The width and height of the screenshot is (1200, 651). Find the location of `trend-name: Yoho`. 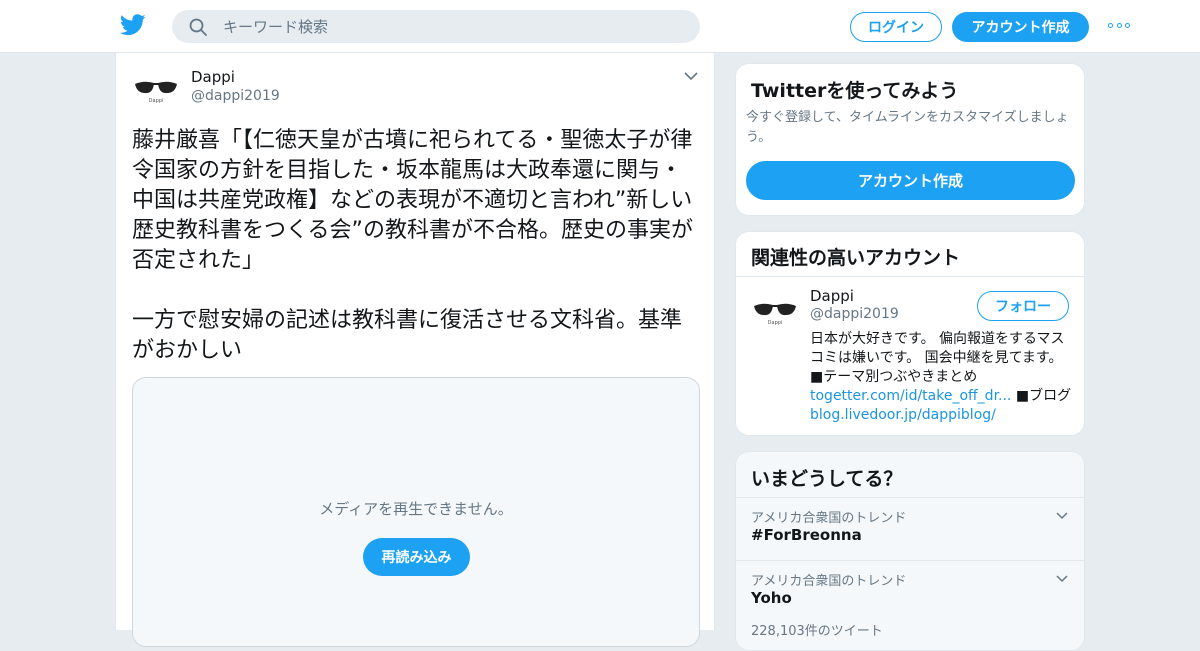

trend-name: Yoho is located at coordinates (771, 598).